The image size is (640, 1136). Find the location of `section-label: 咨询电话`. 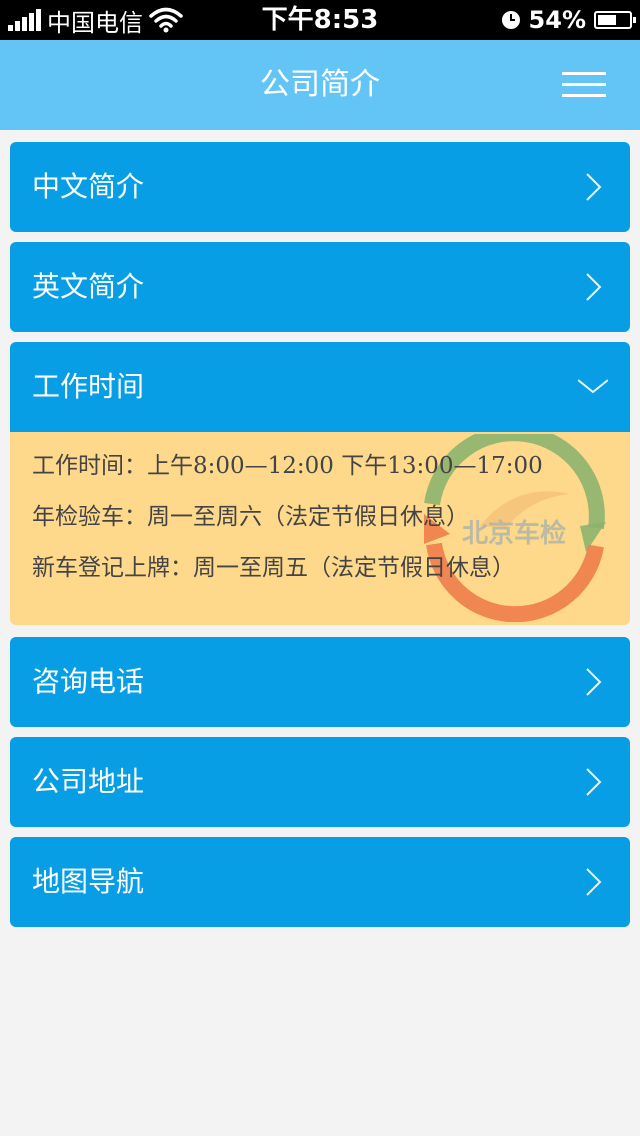

section-label: 咨询电话 is located at coordinates (88, 681).